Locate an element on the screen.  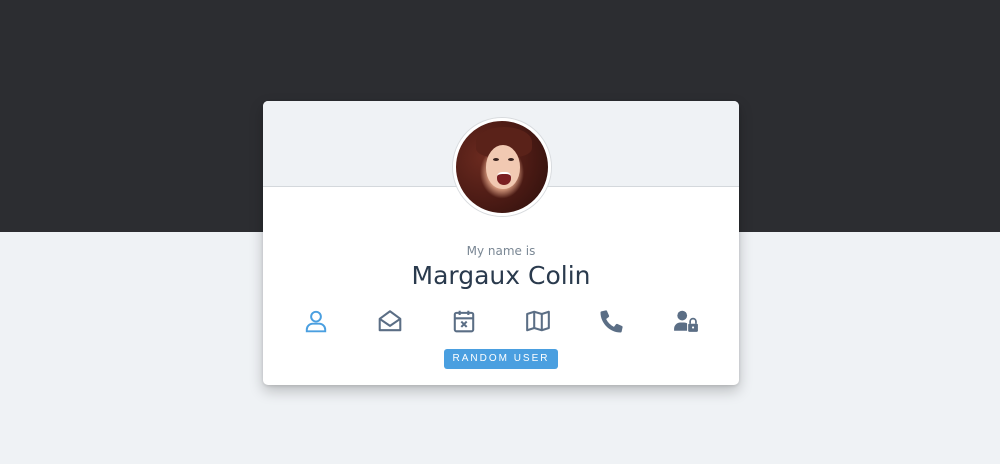
user-name: Margaux Colin is located at coordinates (501, 275).